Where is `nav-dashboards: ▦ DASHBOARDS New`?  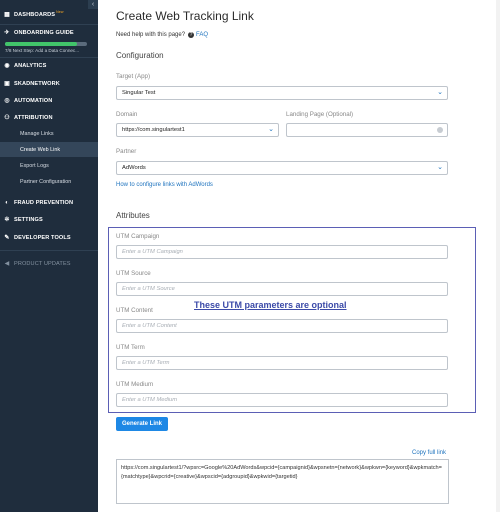 nav-dashboards: ▦ DASHBOARDS New is located at coordinates (49, 15).